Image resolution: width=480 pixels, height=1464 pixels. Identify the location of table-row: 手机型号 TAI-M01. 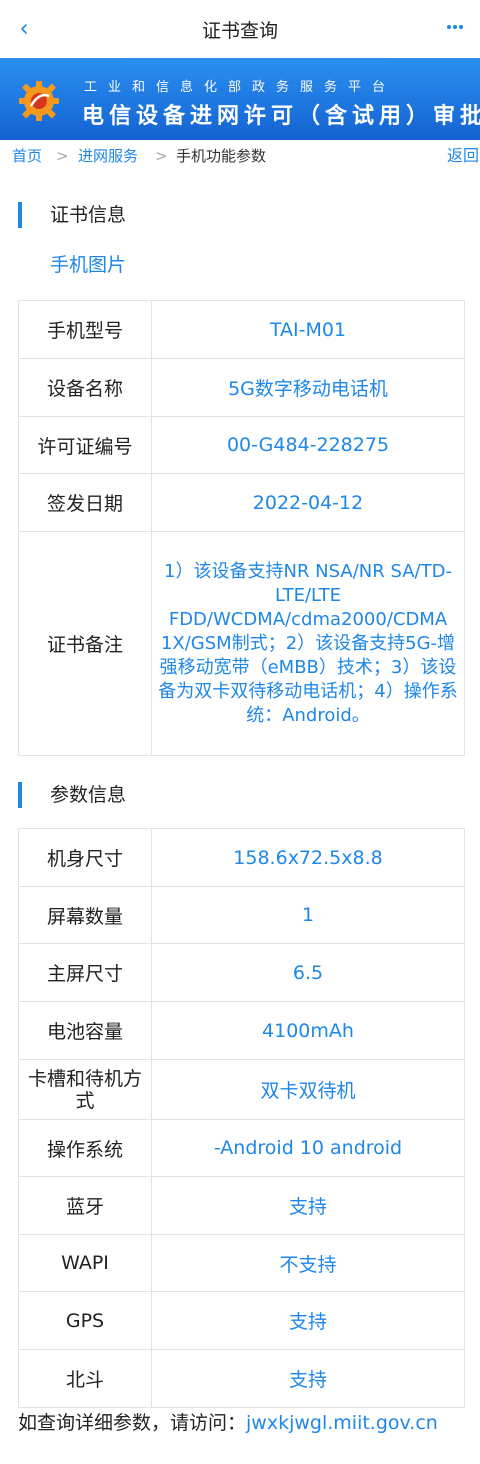
(241, 329).